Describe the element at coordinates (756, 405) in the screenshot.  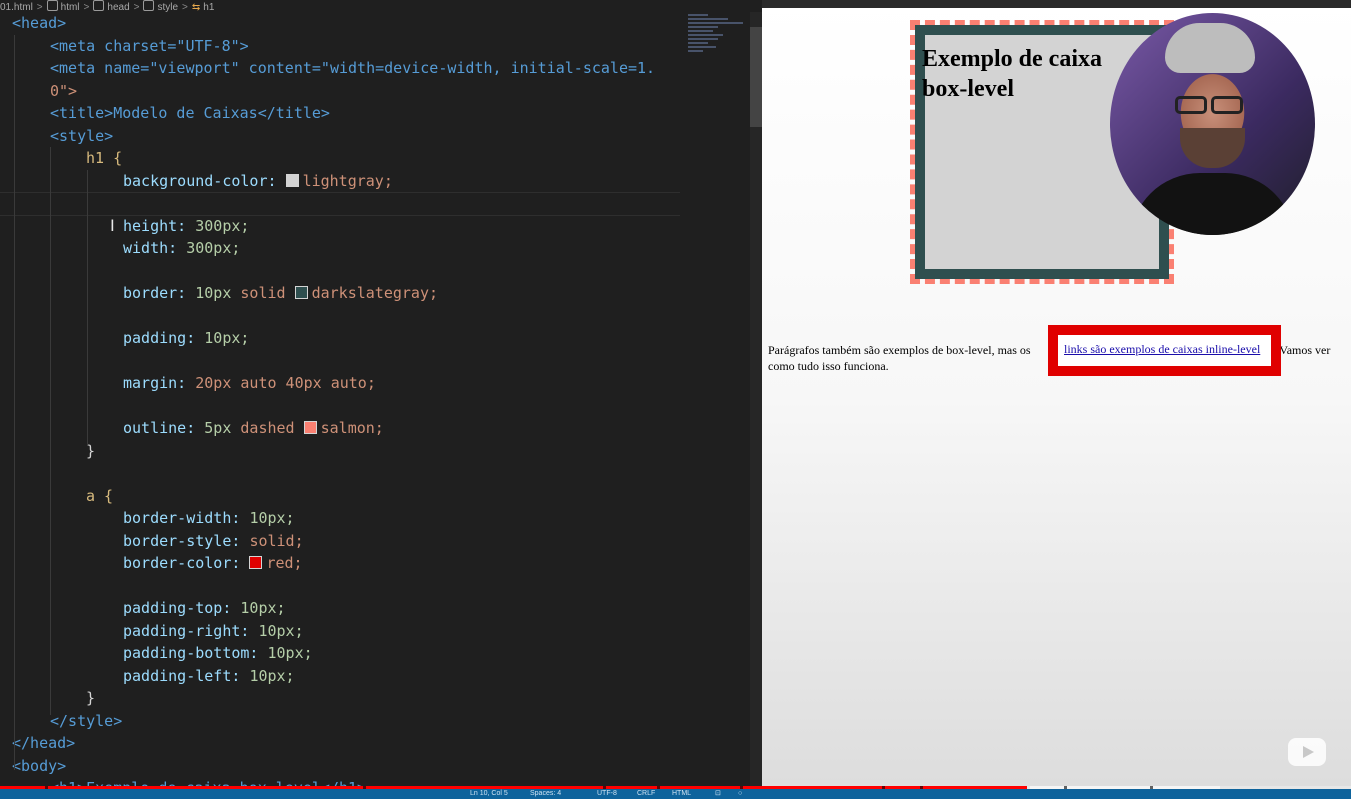
I see `editor-scrollbar` at that location.